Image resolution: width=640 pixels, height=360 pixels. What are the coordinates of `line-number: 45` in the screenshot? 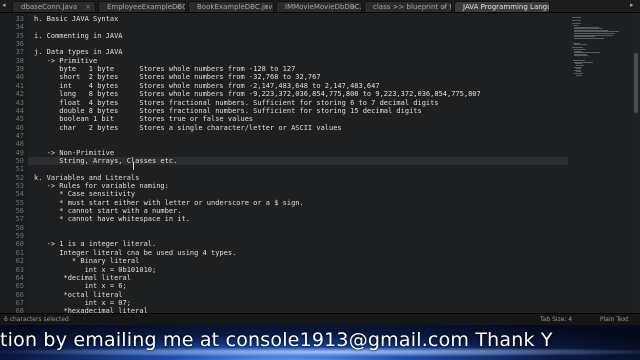 It's located at (19, 119).